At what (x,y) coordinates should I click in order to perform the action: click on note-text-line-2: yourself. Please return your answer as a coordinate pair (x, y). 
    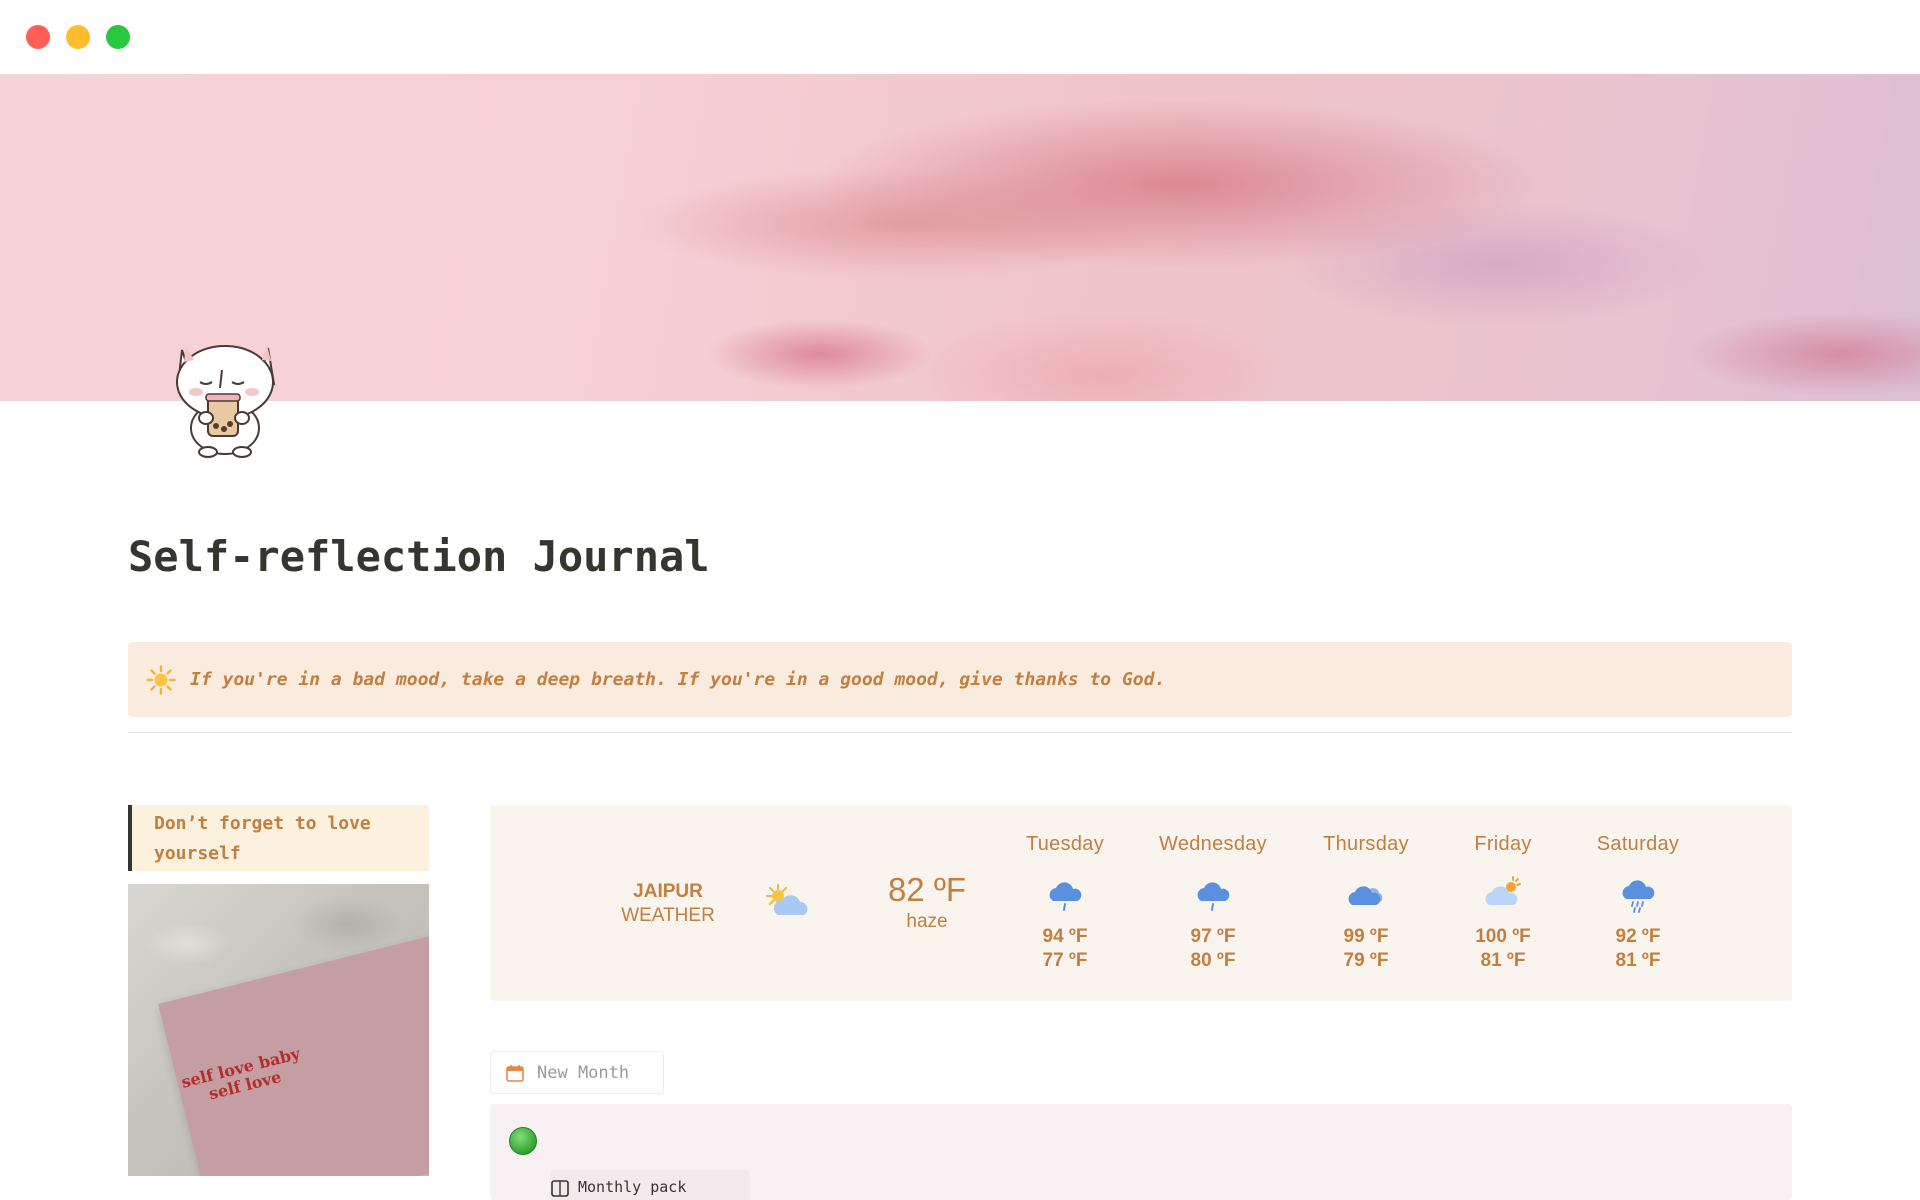
    Looking at the image, I should click on (197, 853).